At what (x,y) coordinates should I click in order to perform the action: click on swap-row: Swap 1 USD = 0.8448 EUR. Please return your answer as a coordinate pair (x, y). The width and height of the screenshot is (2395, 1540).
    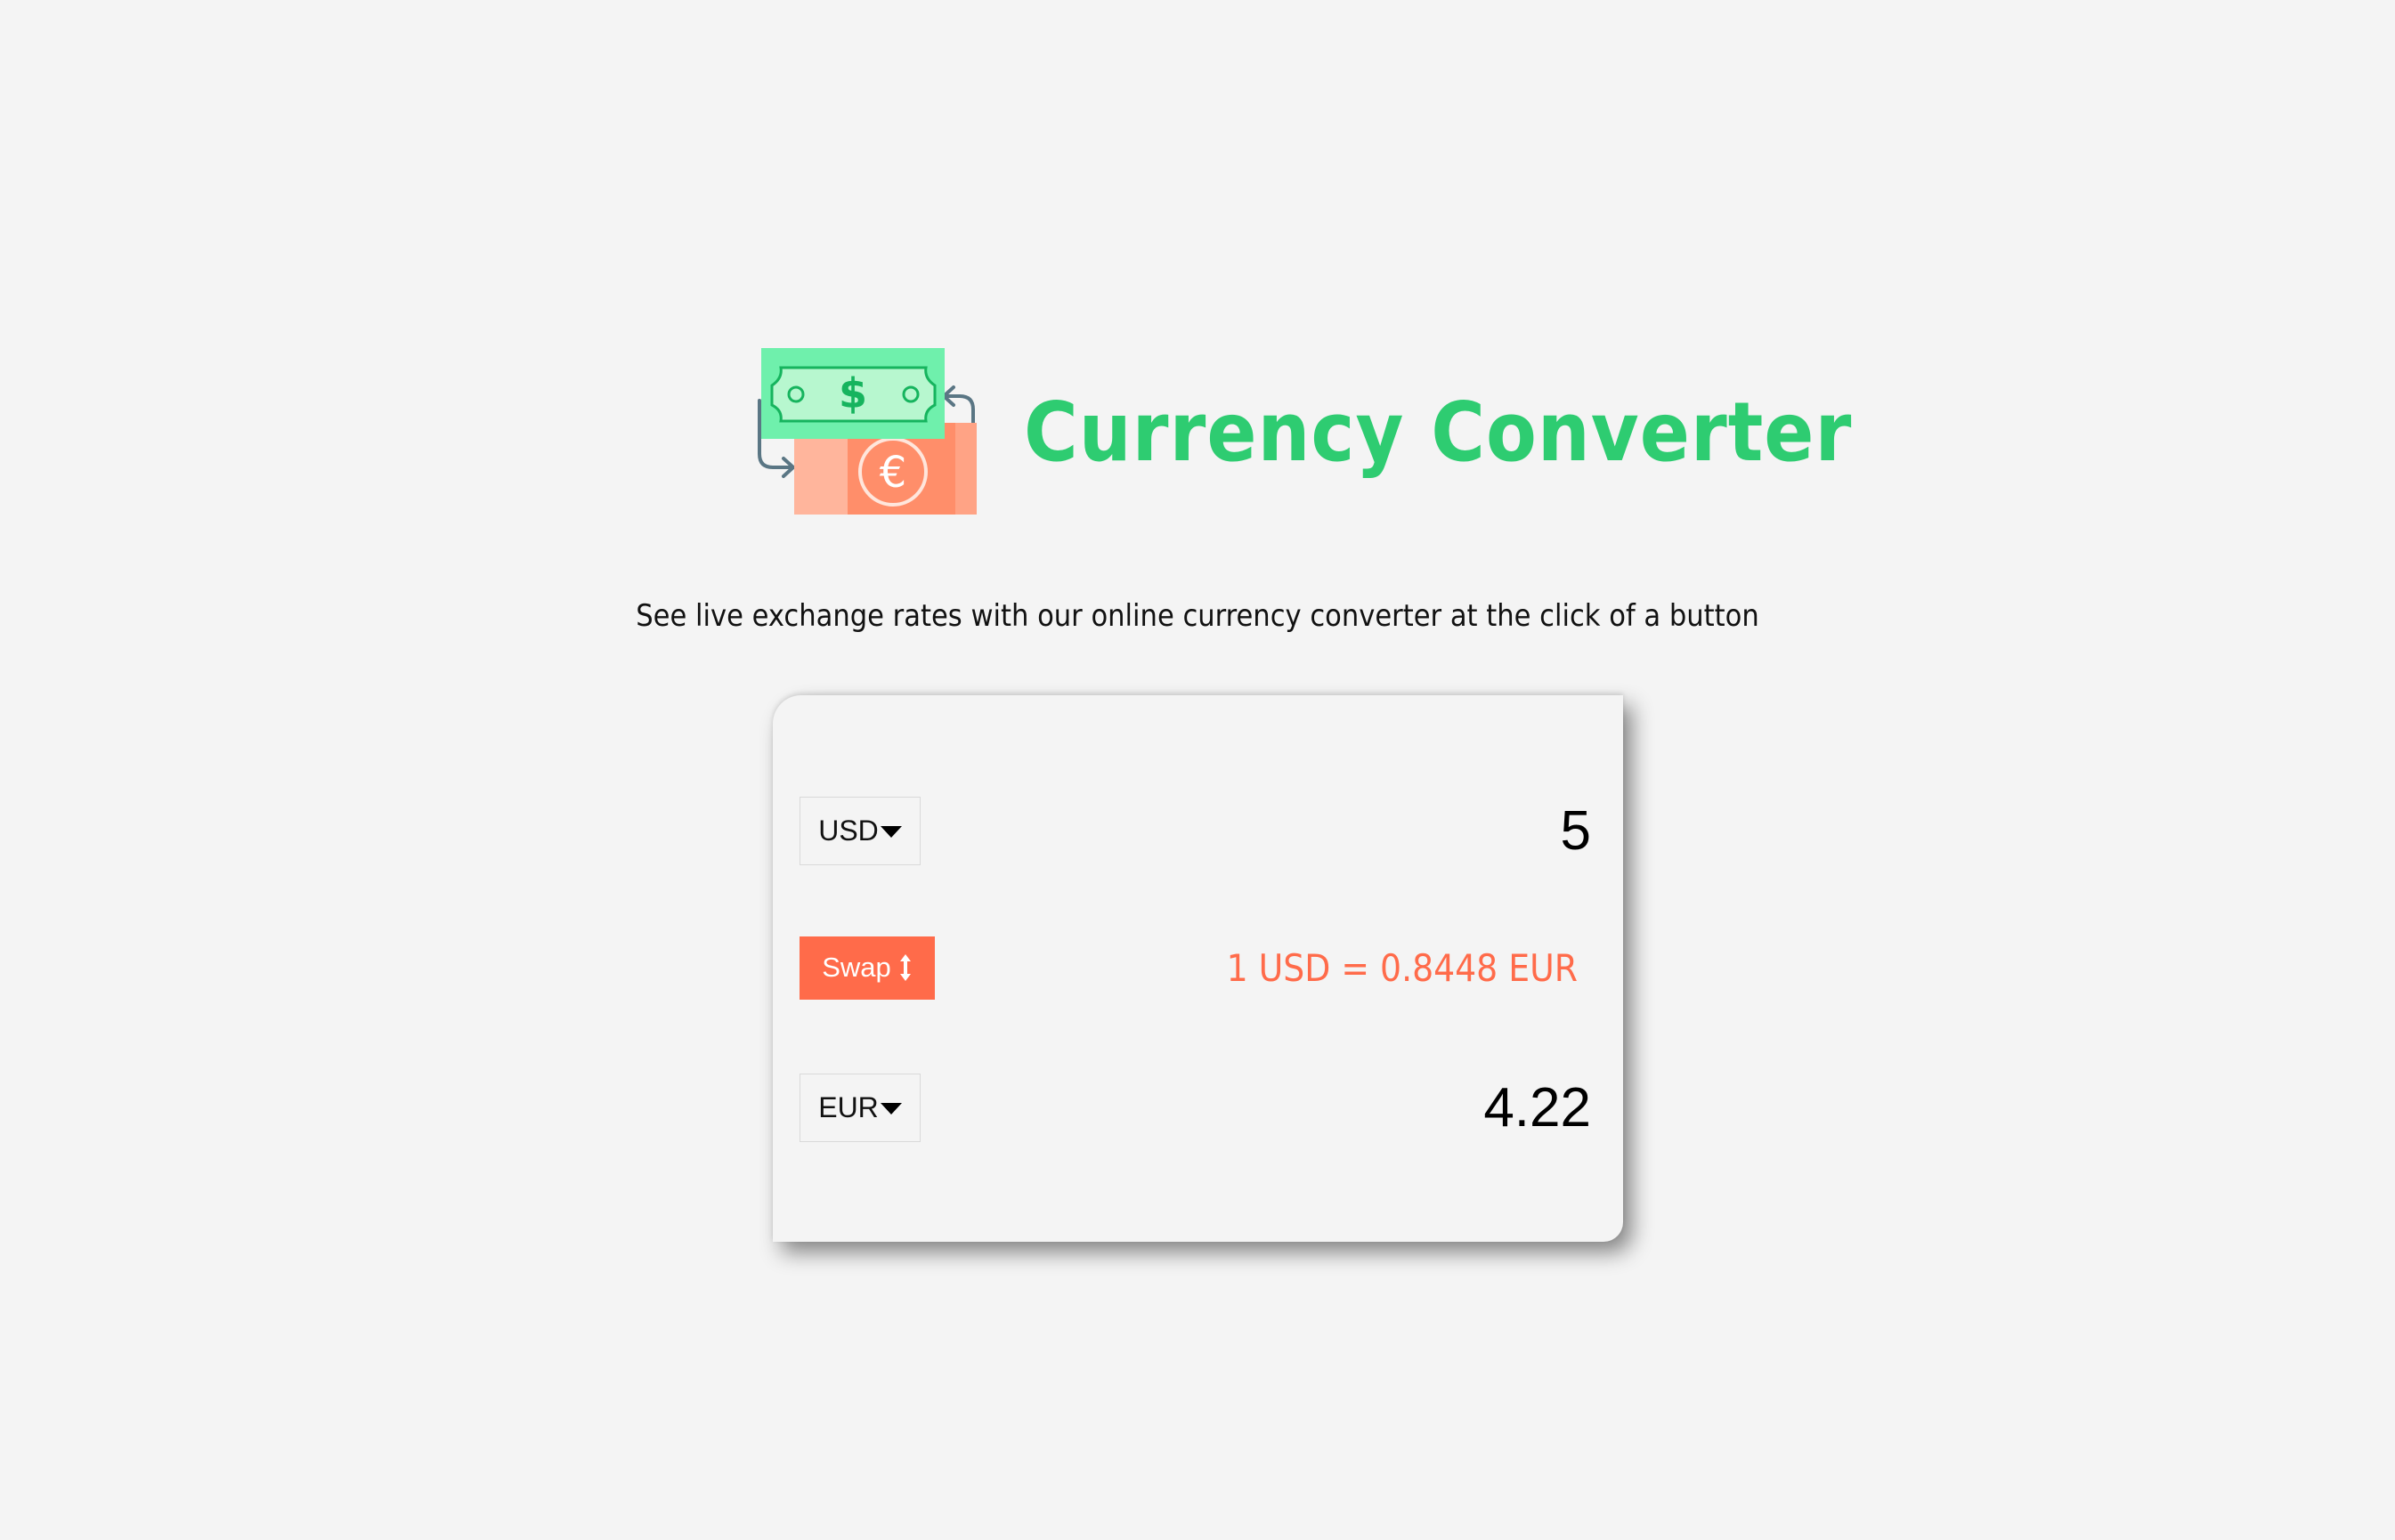
    Looking at the image, I should click on (1195, 968).